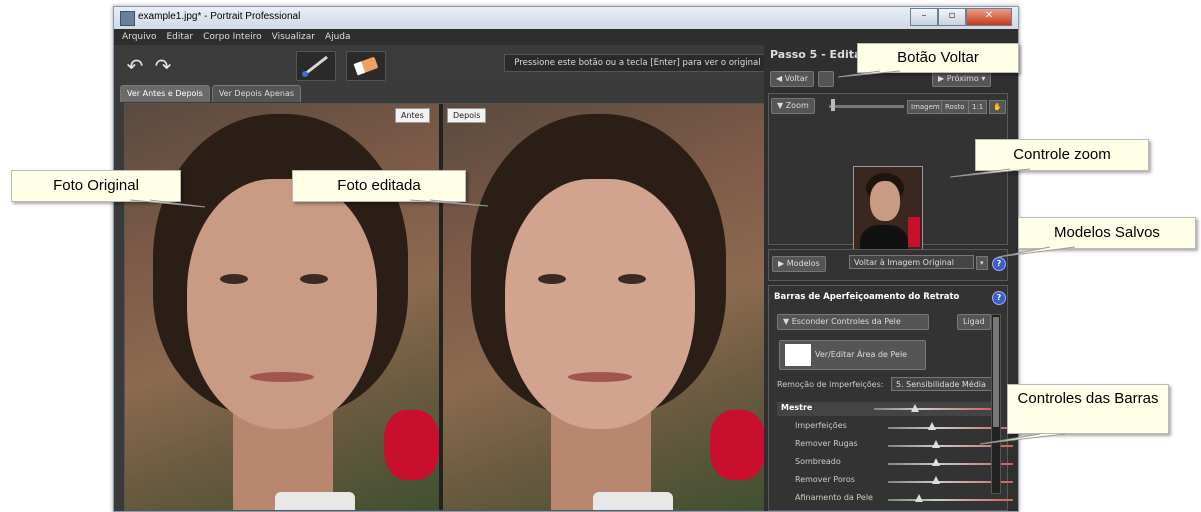 The image size is (1201, 512). I want to click on next-label: Próximo, so click(962, 78).